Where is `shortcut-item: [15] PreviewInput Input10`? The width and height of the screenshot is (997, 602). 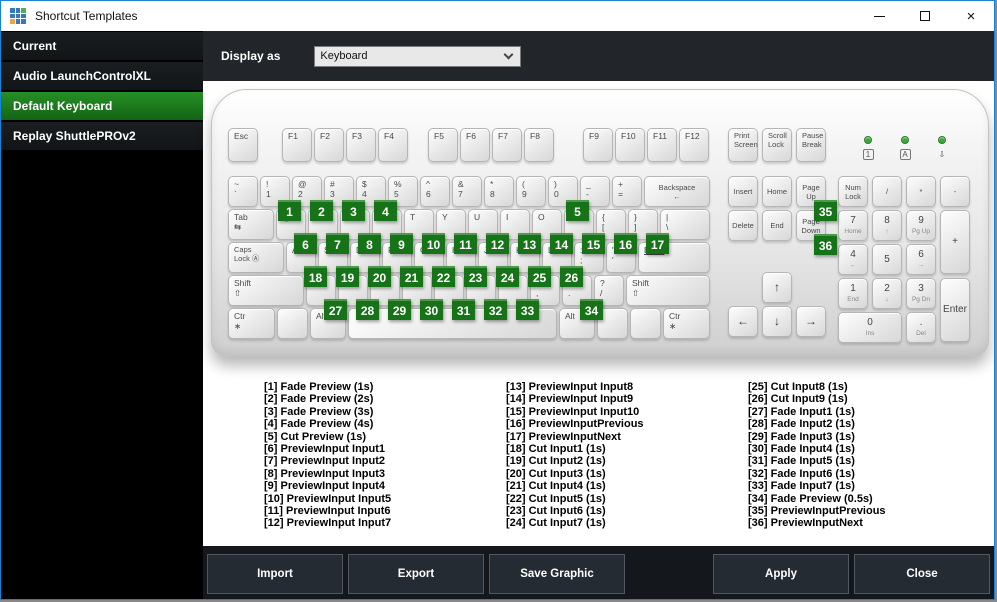
shortcut-item: [15] PreviewInput Input10 is located at coordinates (573, 411).